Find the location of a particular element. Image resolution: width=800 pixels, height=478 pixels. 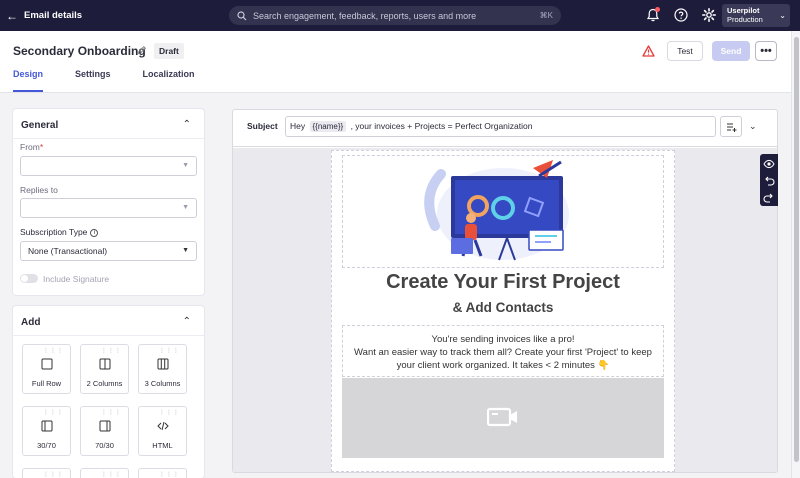

tab-settings: Settings is located at coordinates (93, 80).